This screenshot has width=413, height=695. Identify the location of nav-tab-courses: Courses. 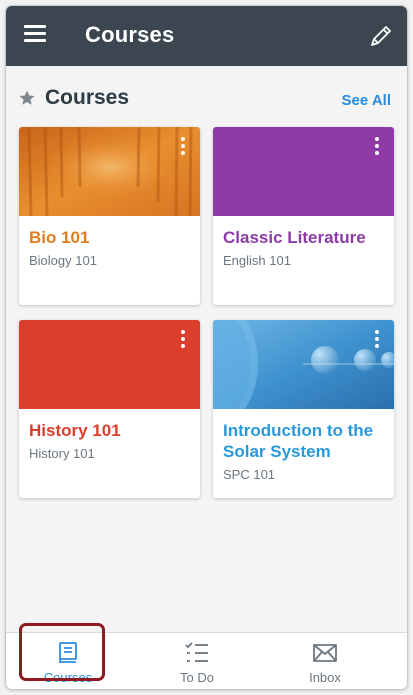
(68, 661).